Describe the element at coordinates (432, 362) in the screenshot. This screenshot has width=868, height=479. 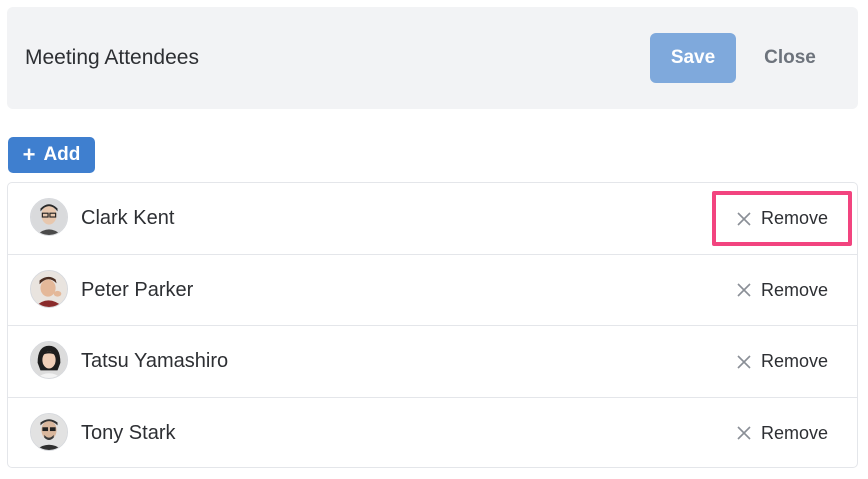
I see `attendee-row: Tatsu Yamashiro Remove` at that location.